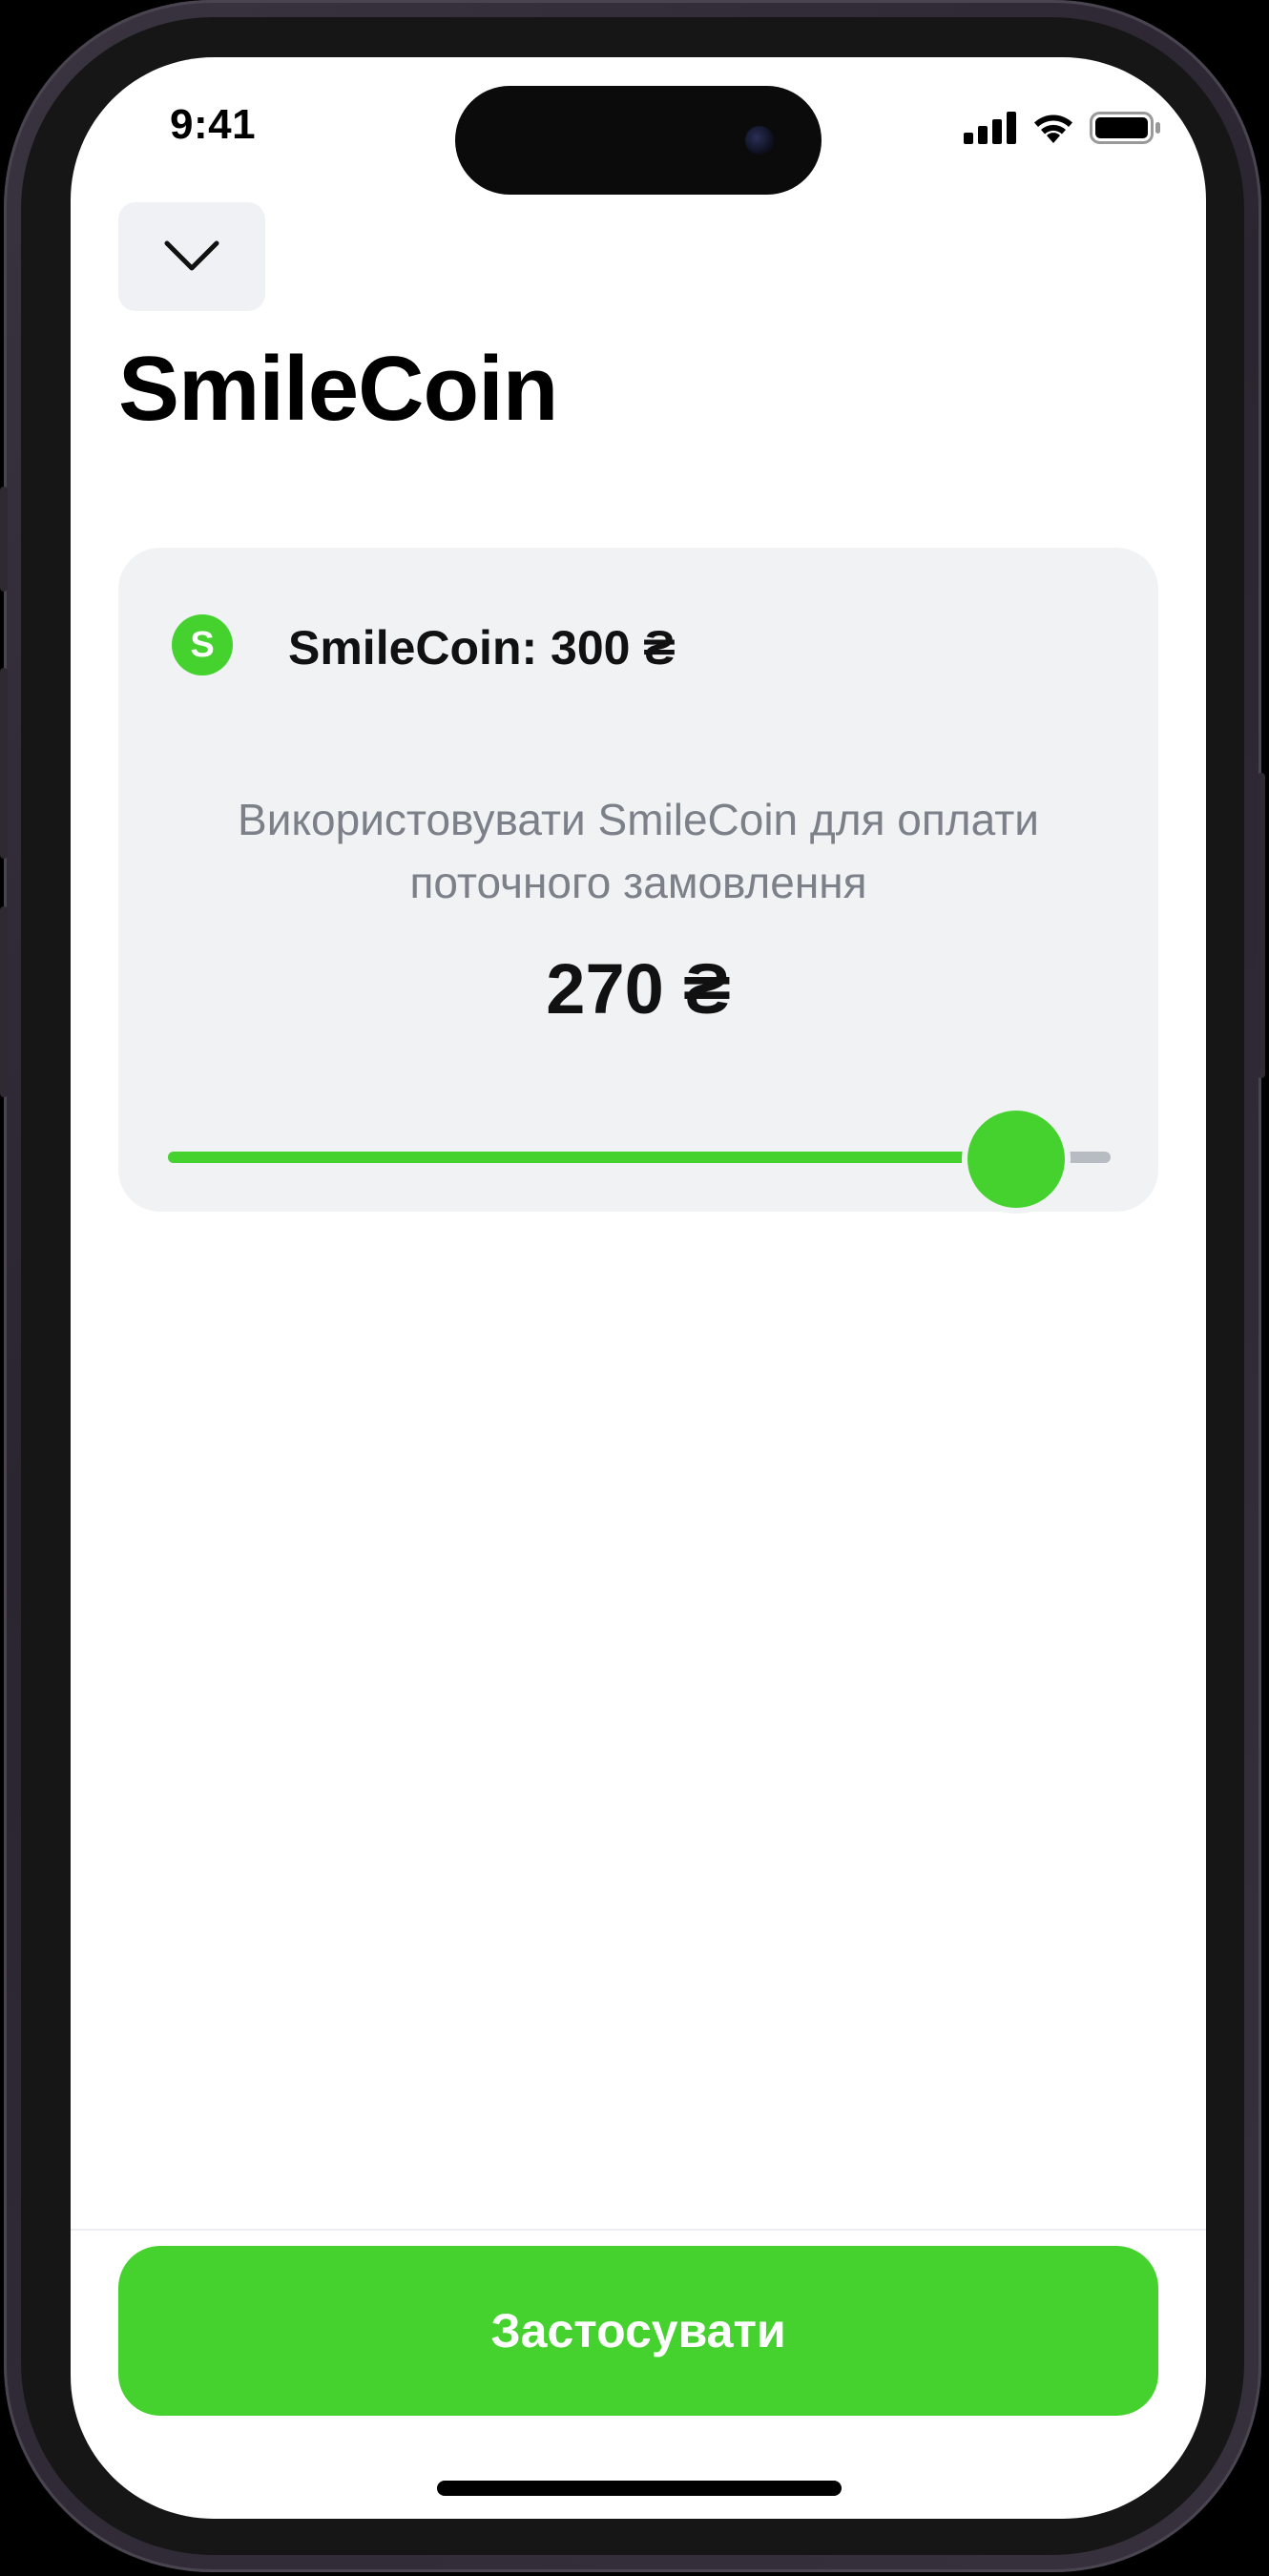 The image size is (1269, 2576). What do you see at coordinates (213, 124) in the screenshot?
I see `status-time: 9:41` at bounding box center [213, 124].